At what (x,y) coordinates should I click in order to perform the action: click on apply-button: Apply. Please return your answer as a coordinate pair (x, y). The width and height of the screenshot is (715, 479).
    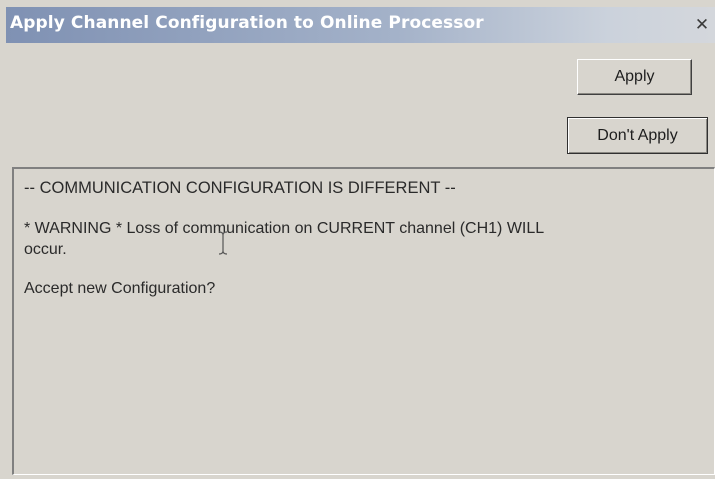
    Looking at the image, I should click on (634, 77).